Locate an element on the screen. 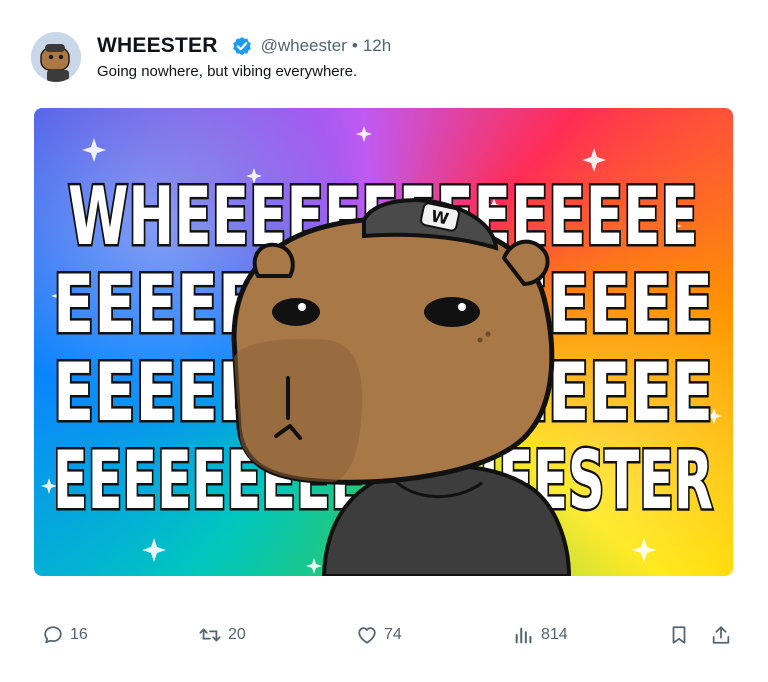 This screenshot has height=682, width=768. tweet-actions: 16 20 74 814 is located at coordinates (384, 635).